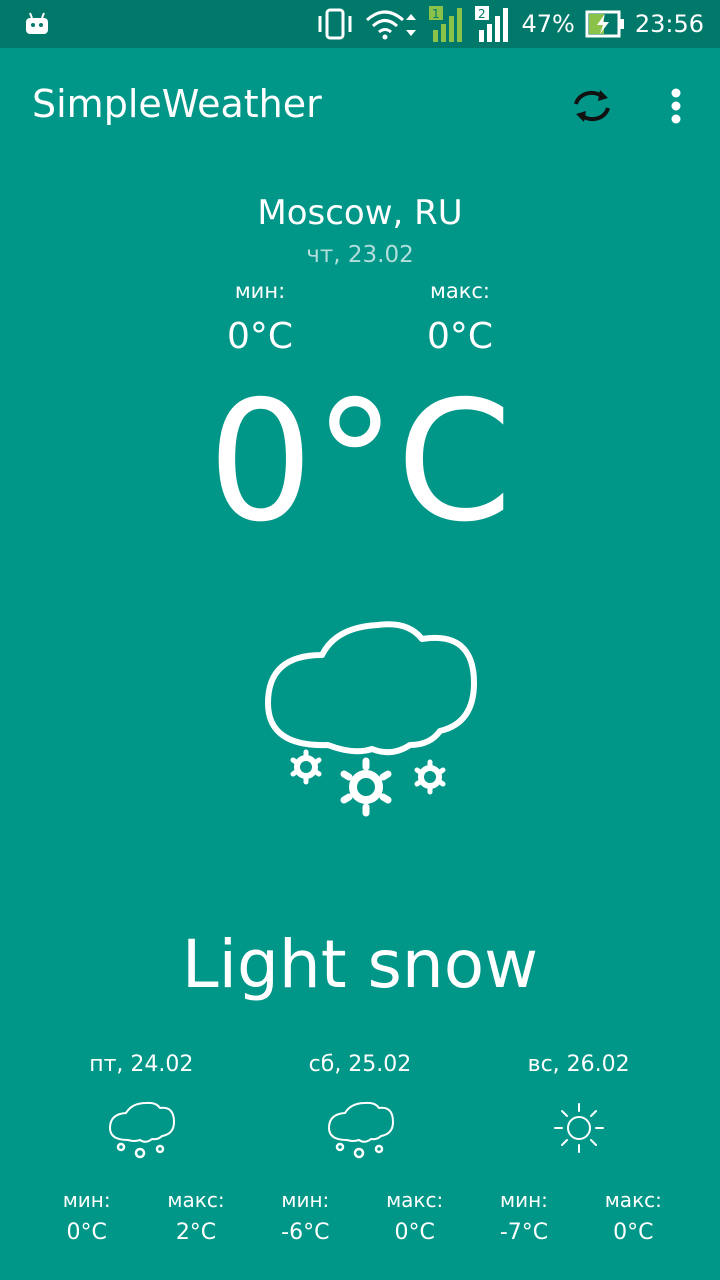  I want to click on refresh-button, so click(592, 106).